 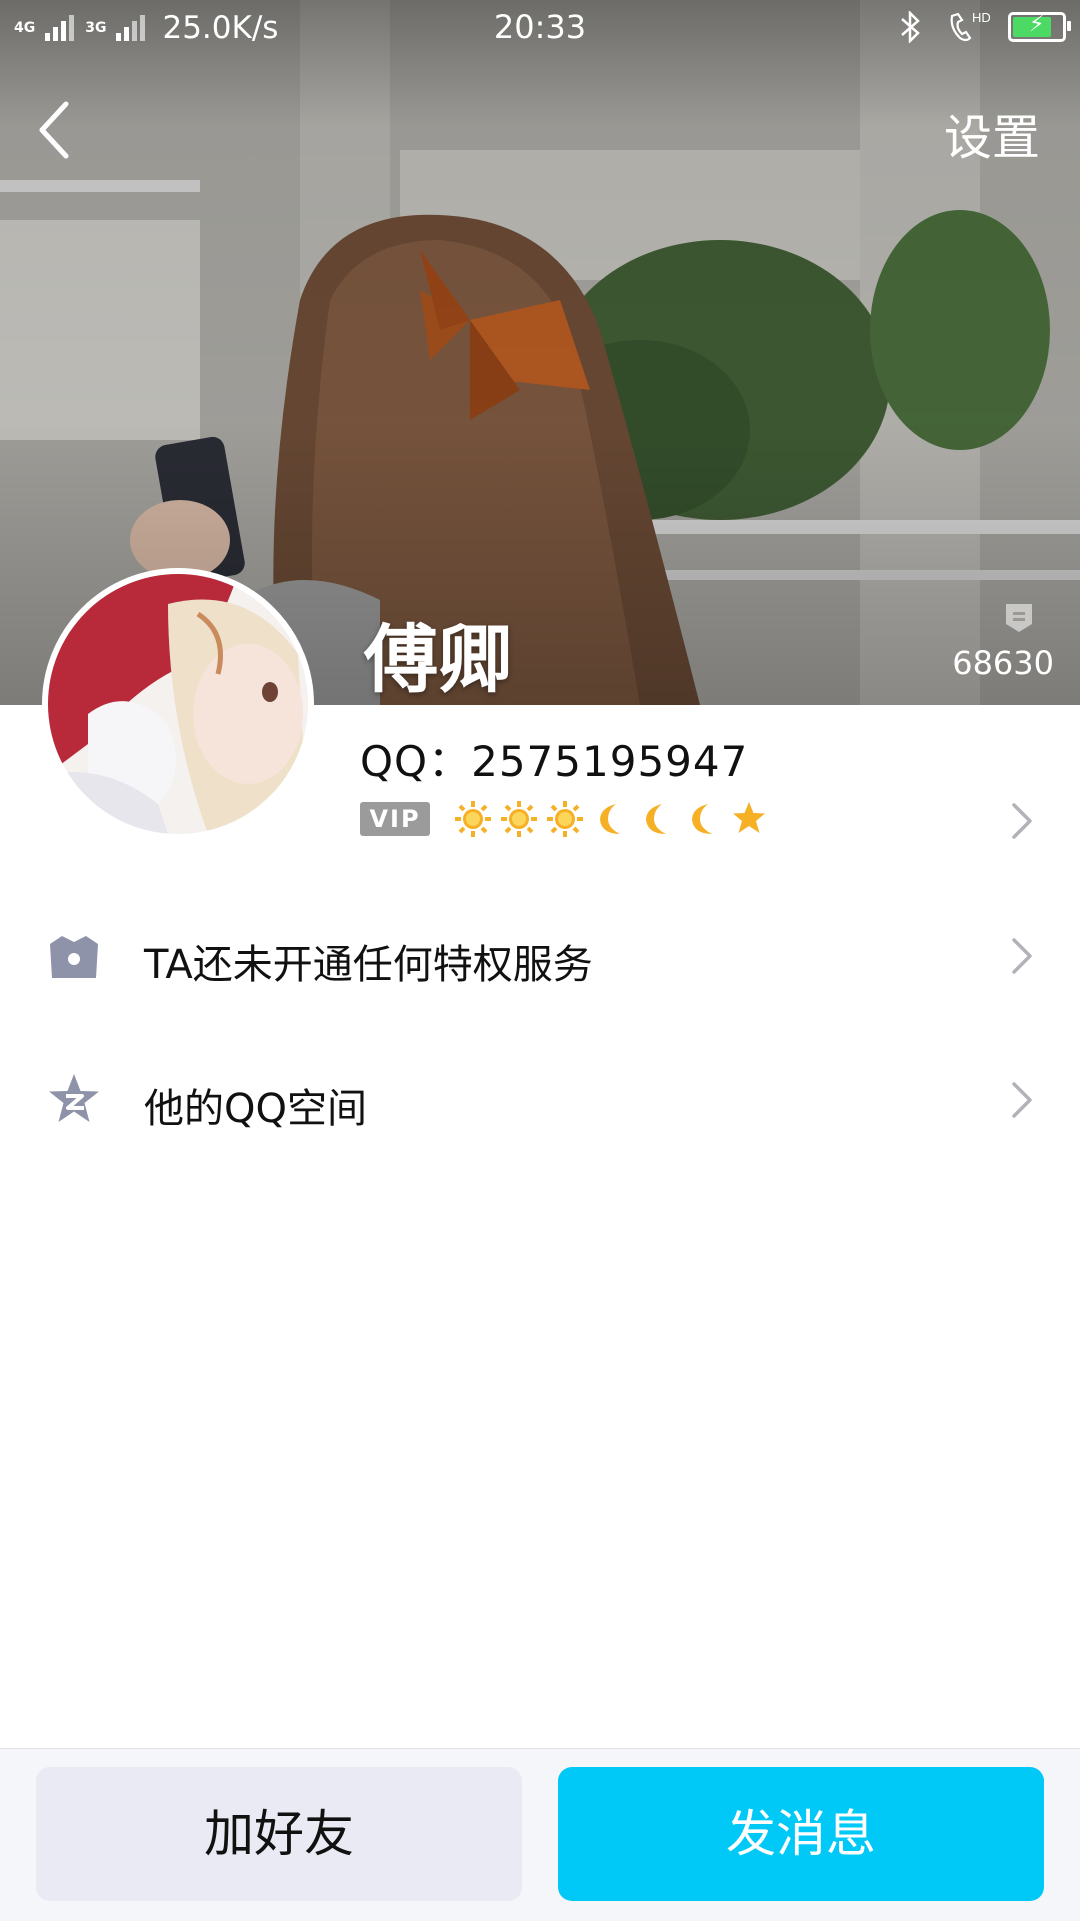 I want to click on level-chevron-right-icon, so click(x=1022, y=821).